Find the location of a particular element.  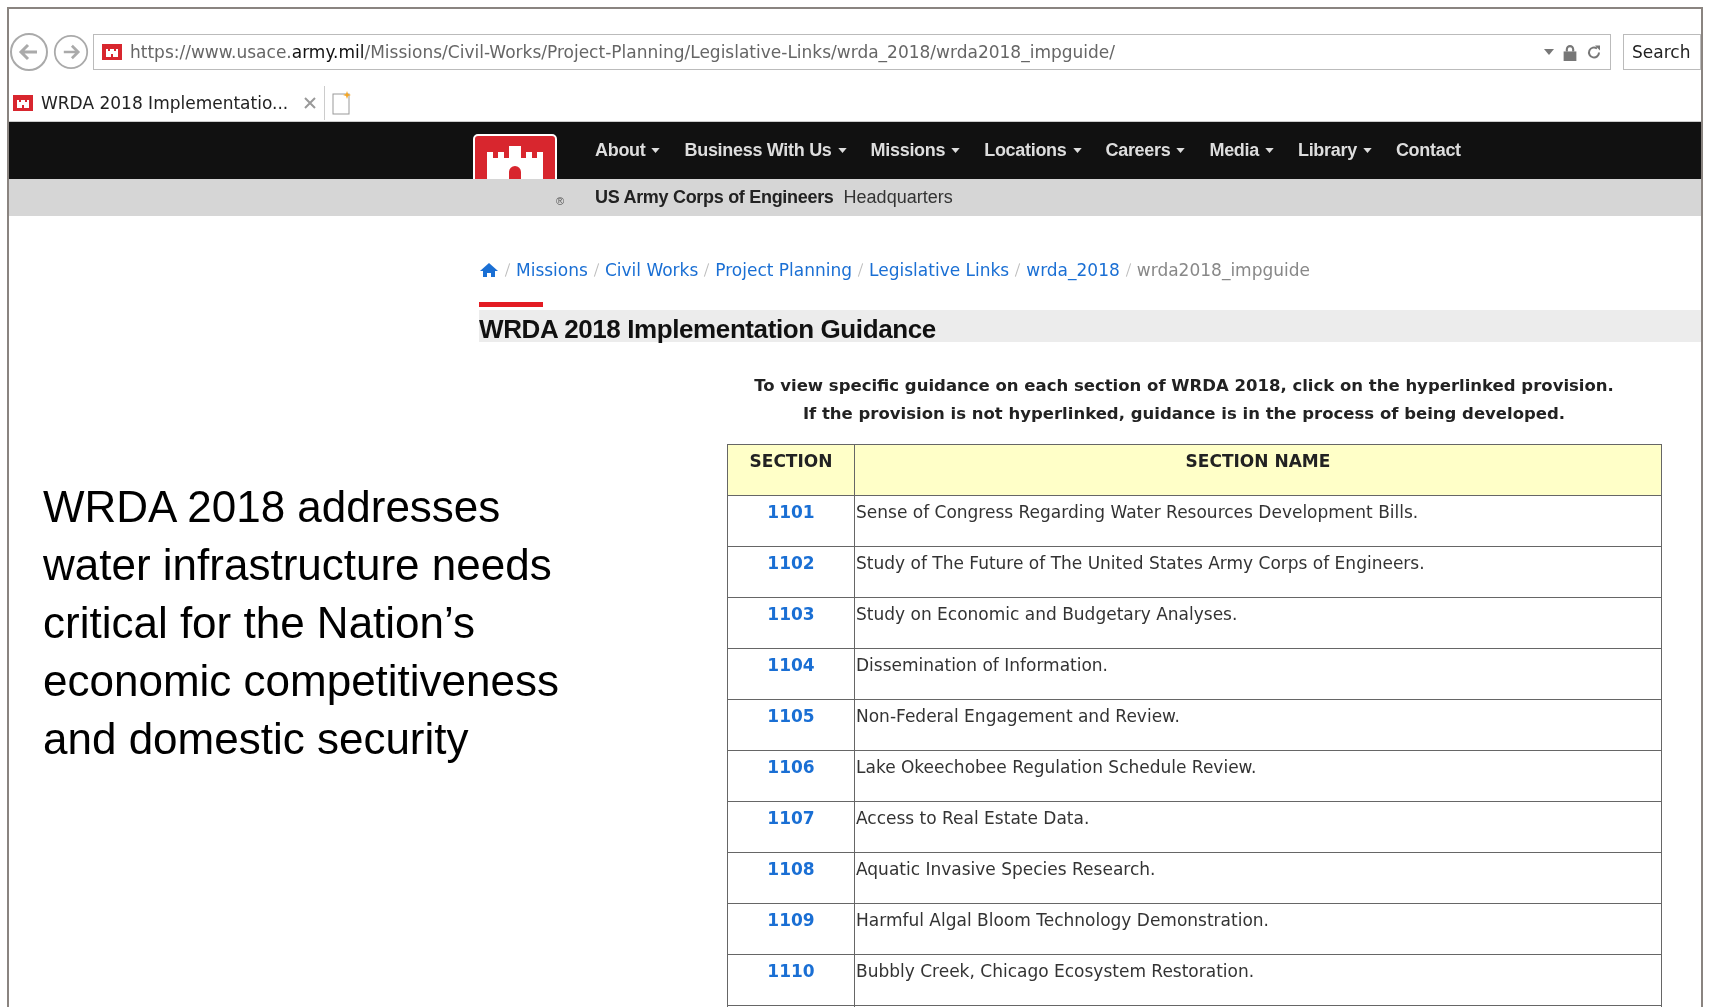

nav-menu-item: Missions is located at coordinates (908, 150).